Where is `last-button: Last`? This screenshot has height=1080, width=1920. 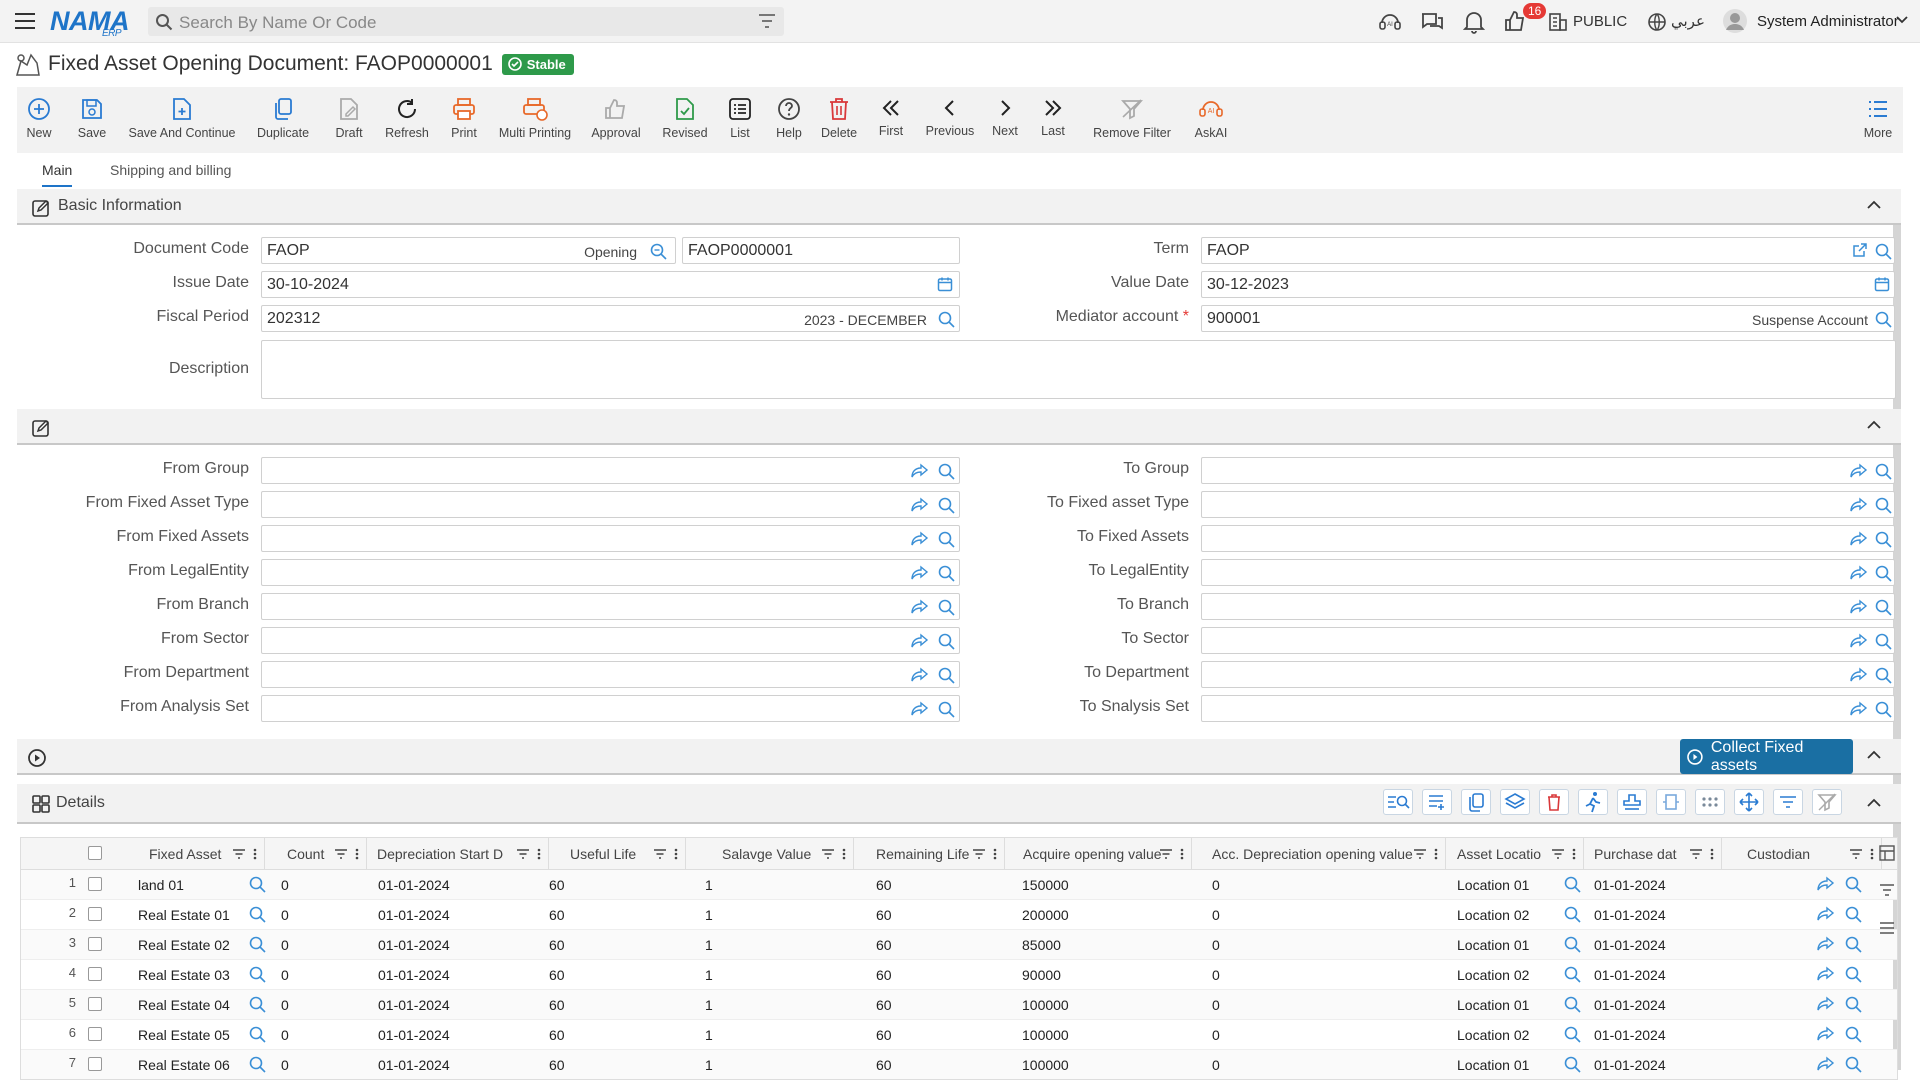
last-button: Last is located at coordinates (1053, 120).